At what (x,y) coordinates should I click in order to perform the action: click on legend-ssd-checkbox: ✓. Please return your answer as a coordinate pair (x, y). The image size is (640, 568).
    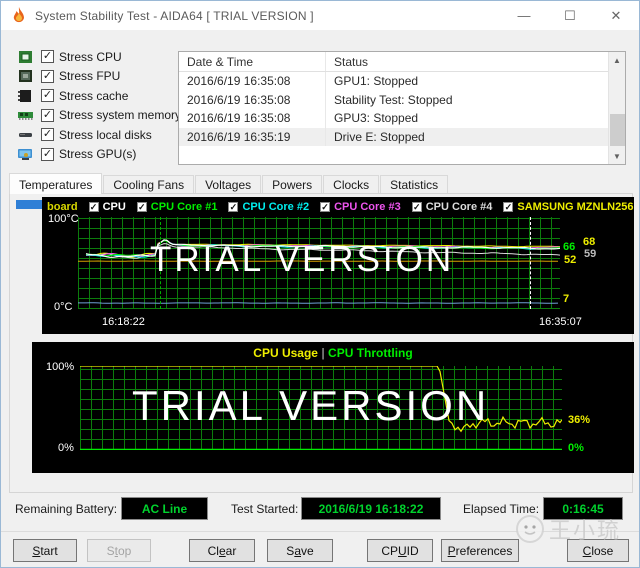
    Looking at the image, I should click on (508, 207).